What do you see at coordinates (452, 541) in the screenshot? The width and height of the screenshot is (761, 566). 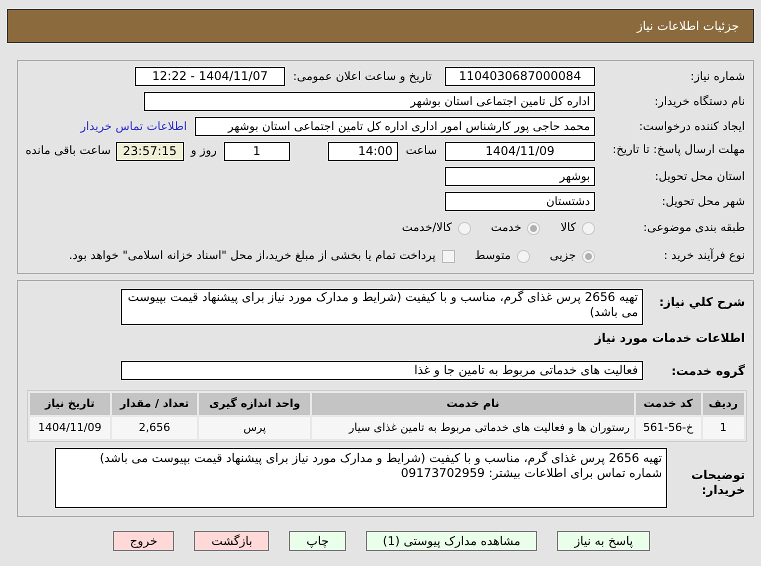 I see `action-button: مشاهده مدارک پیوستی (1)` at bounding box center [452, 541].